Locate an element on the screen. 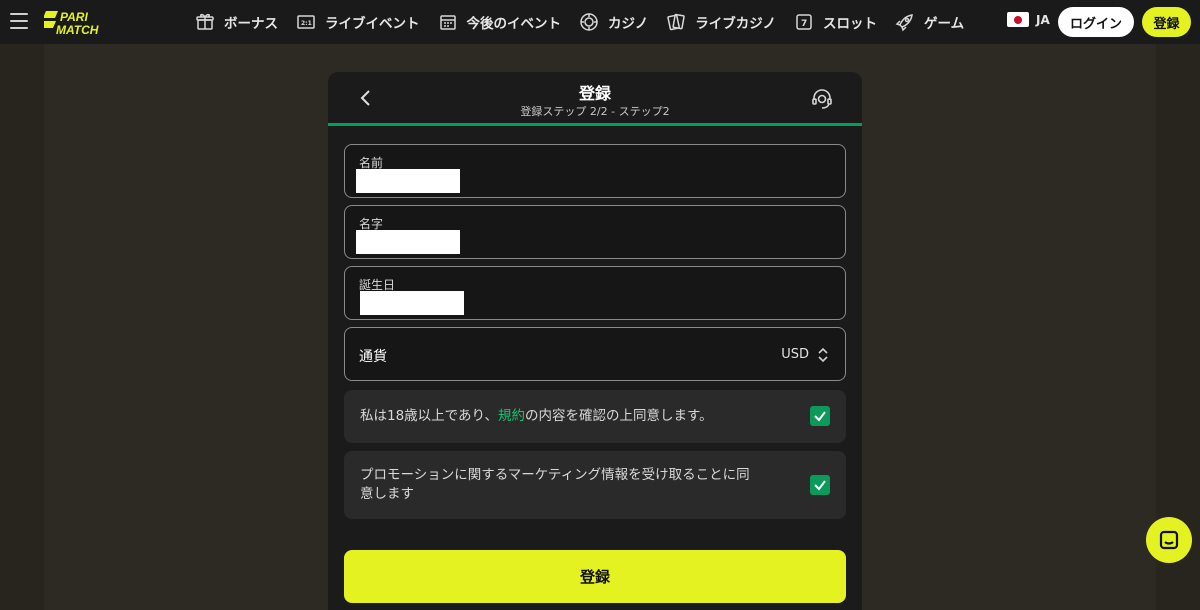 Image resolution: width=1200 pixels, height=610 pixels. marketing-checkbox is located at coordinates (820, 485).